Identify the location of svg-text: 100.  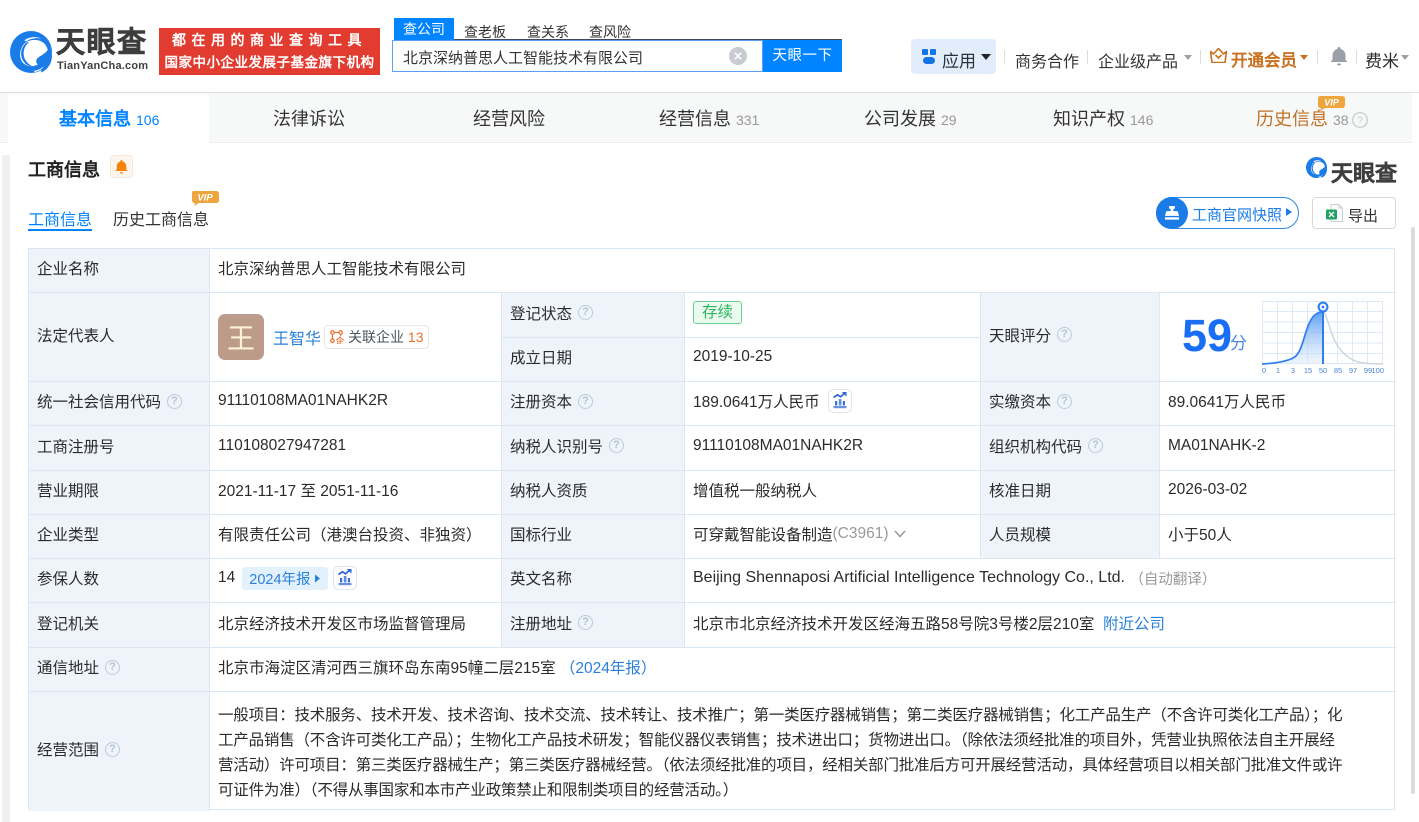
(1377, 370).